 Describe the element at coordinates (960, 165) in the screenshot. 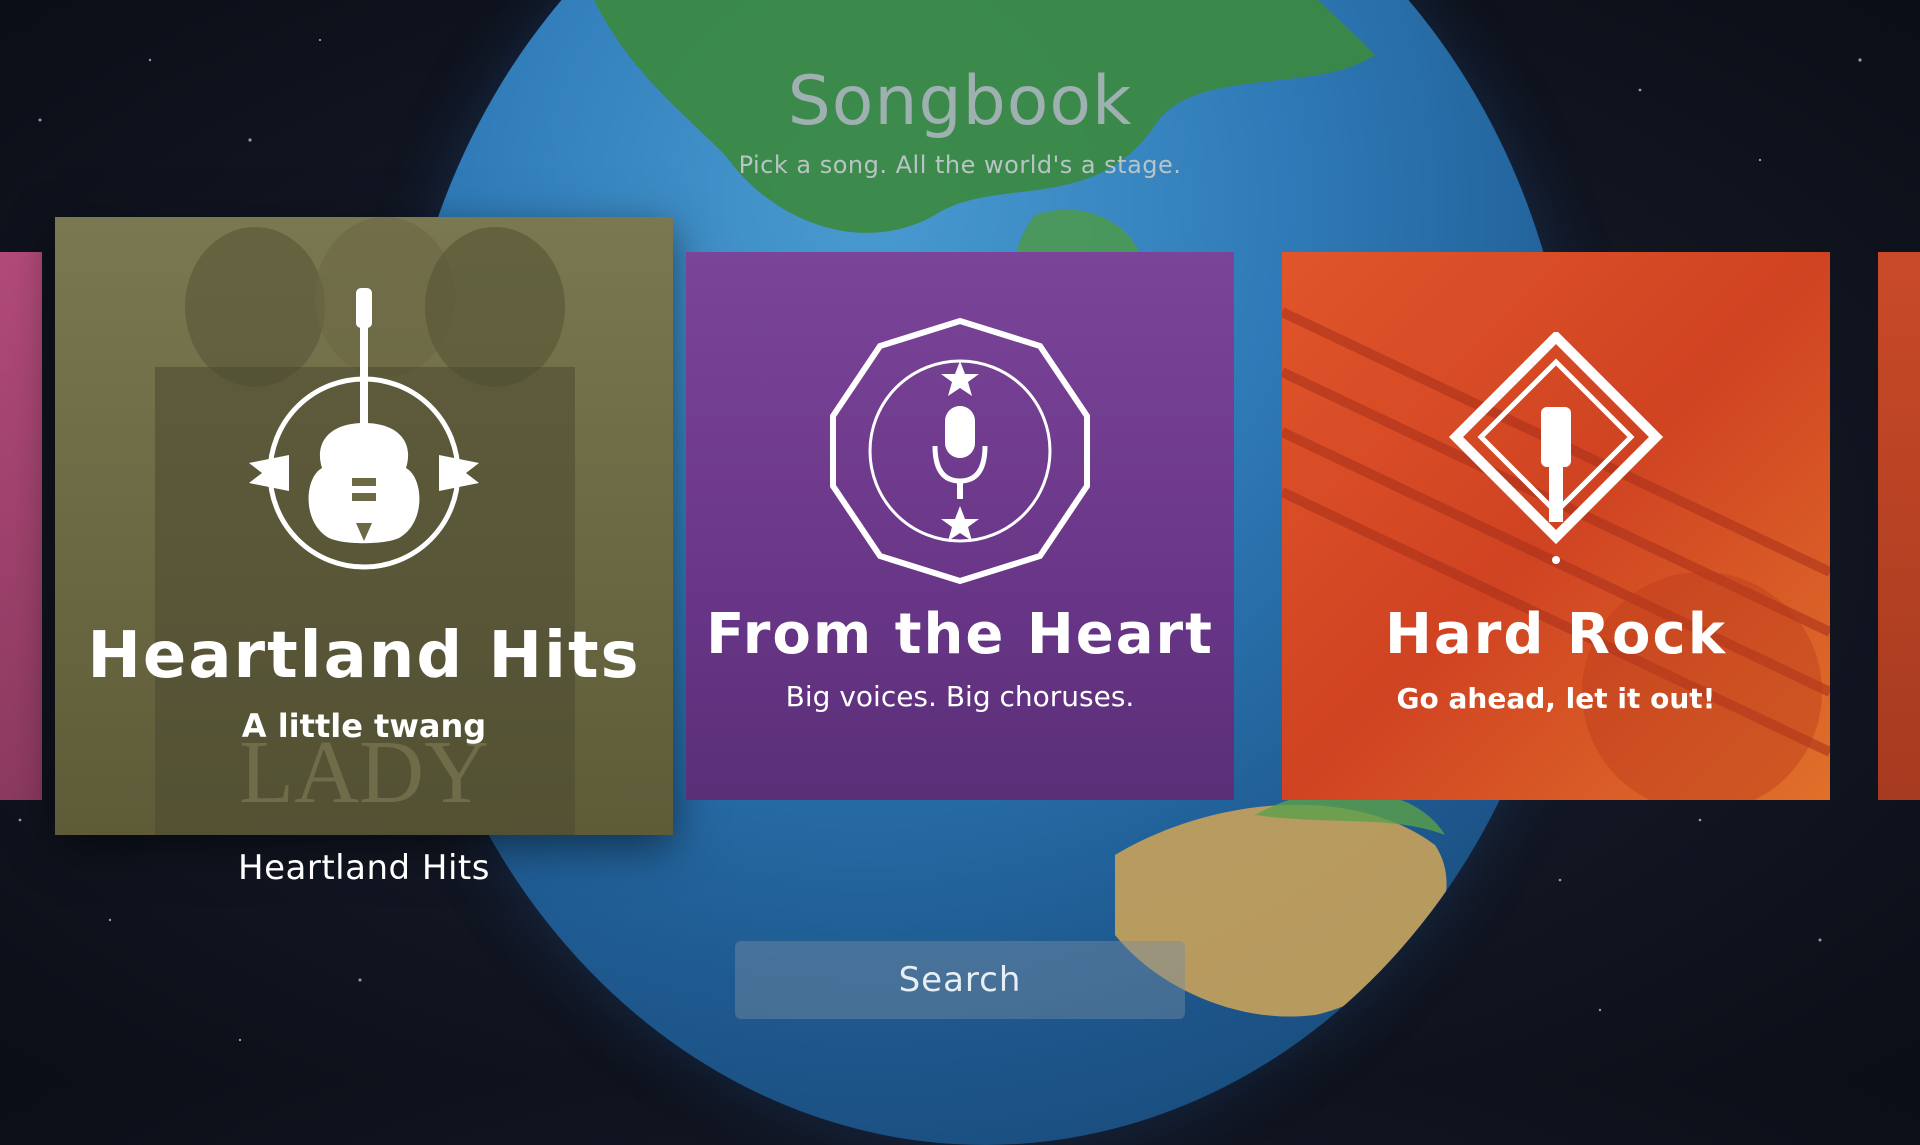

I see `page-subtitle: Pick a song. All the world's a stage.` at that location.